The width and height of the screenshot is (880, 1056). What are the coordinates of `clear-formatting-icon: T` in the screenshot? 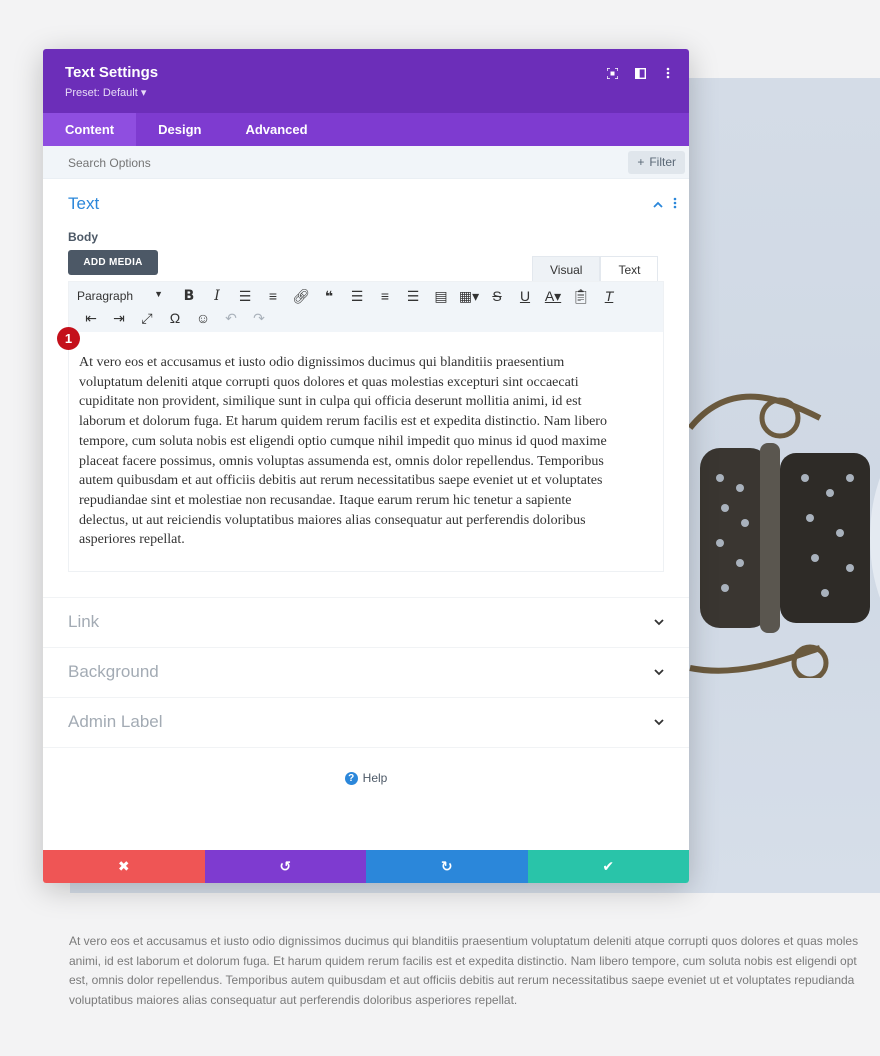 It's located at (609, 296).